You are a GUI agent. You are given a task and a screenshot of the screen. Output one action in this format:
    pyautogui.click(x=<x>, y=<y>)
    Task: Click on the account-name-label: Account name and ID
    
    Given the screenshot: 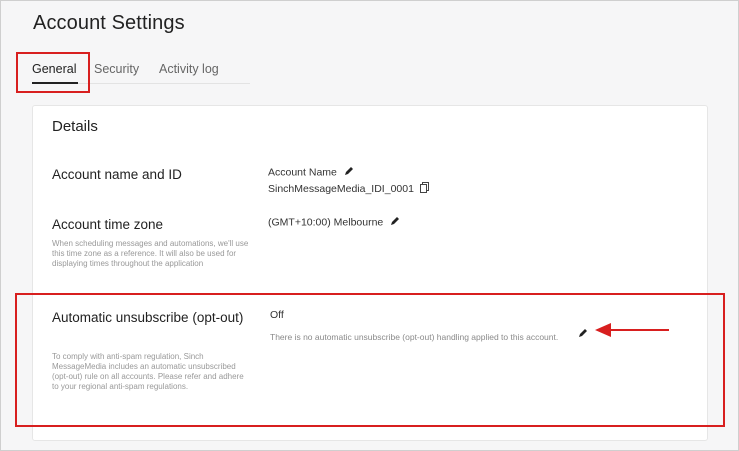 What is the action you would take?
    pyautogui.click(x=117, y=174)
    